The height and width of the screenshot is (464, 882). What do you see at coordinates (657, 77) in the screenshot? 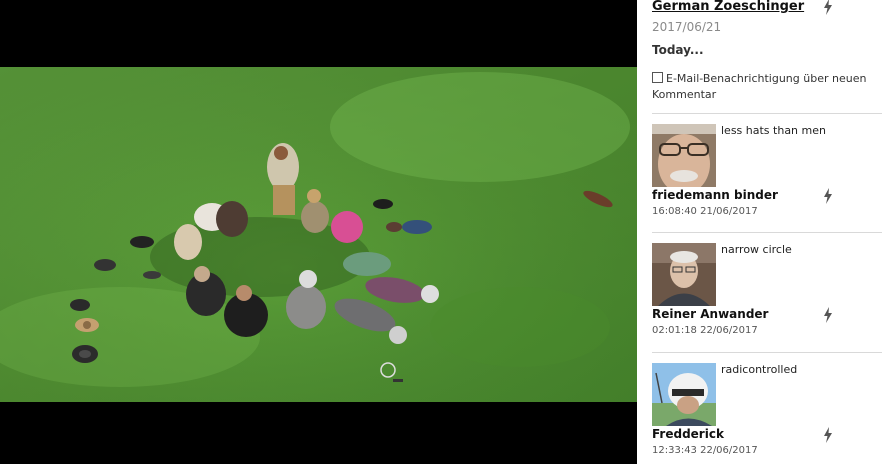
I see `checkbox-unchecked-icon` at bounding box center [657, 77].